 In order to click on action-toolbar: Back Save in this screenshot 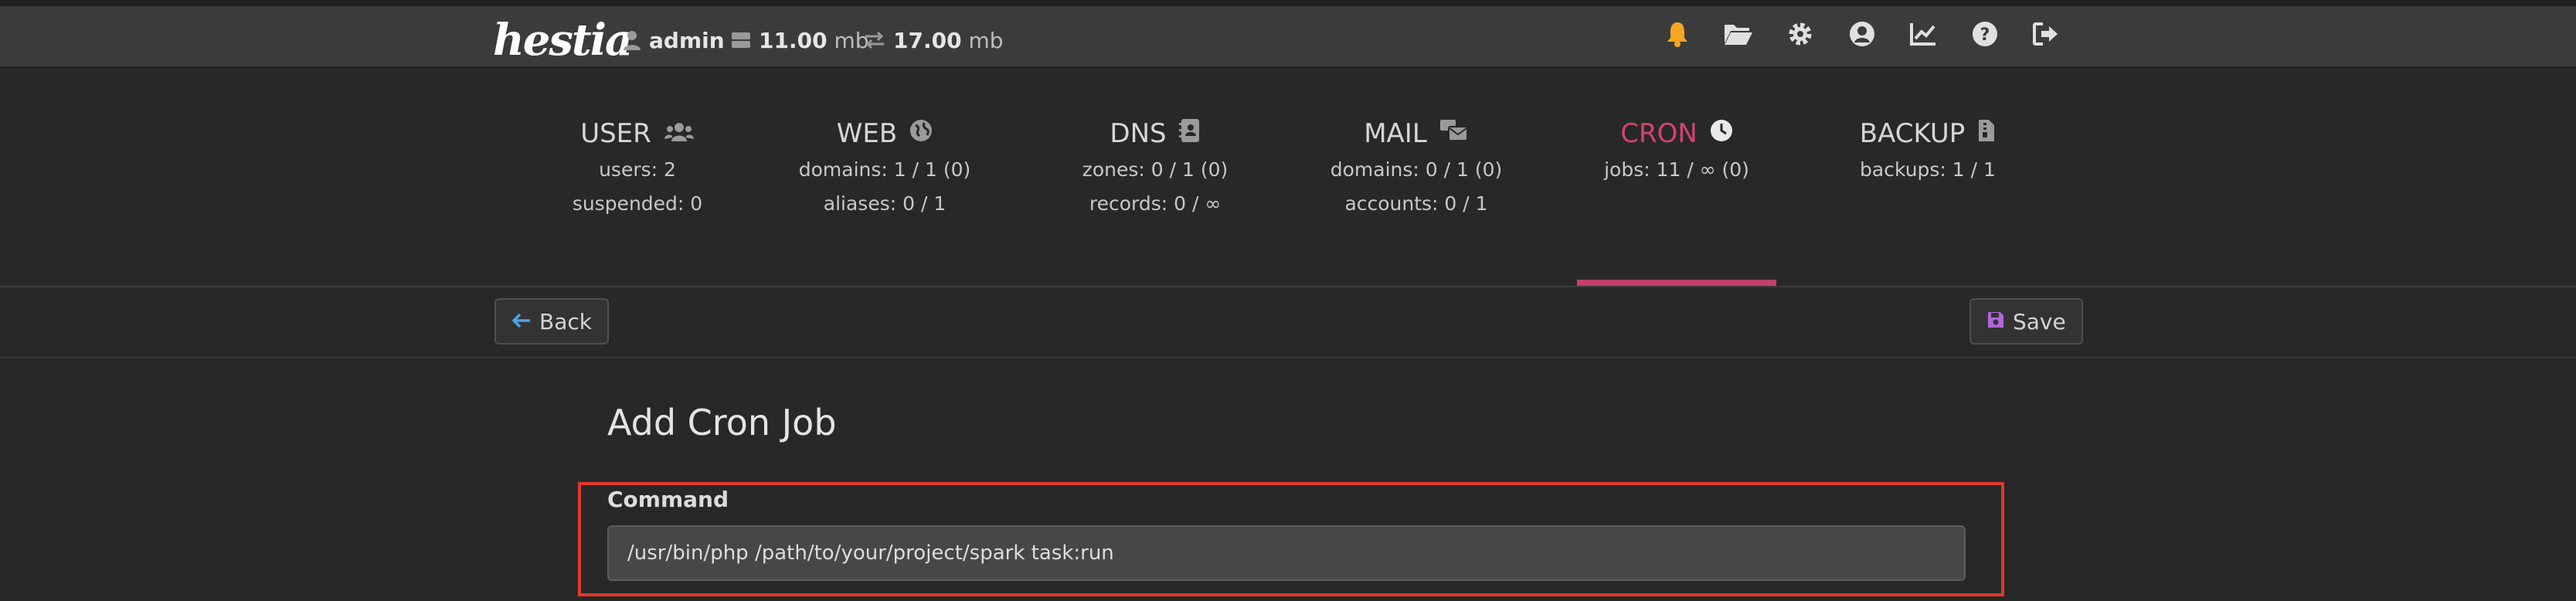, I will do `click(1288, 322)`.